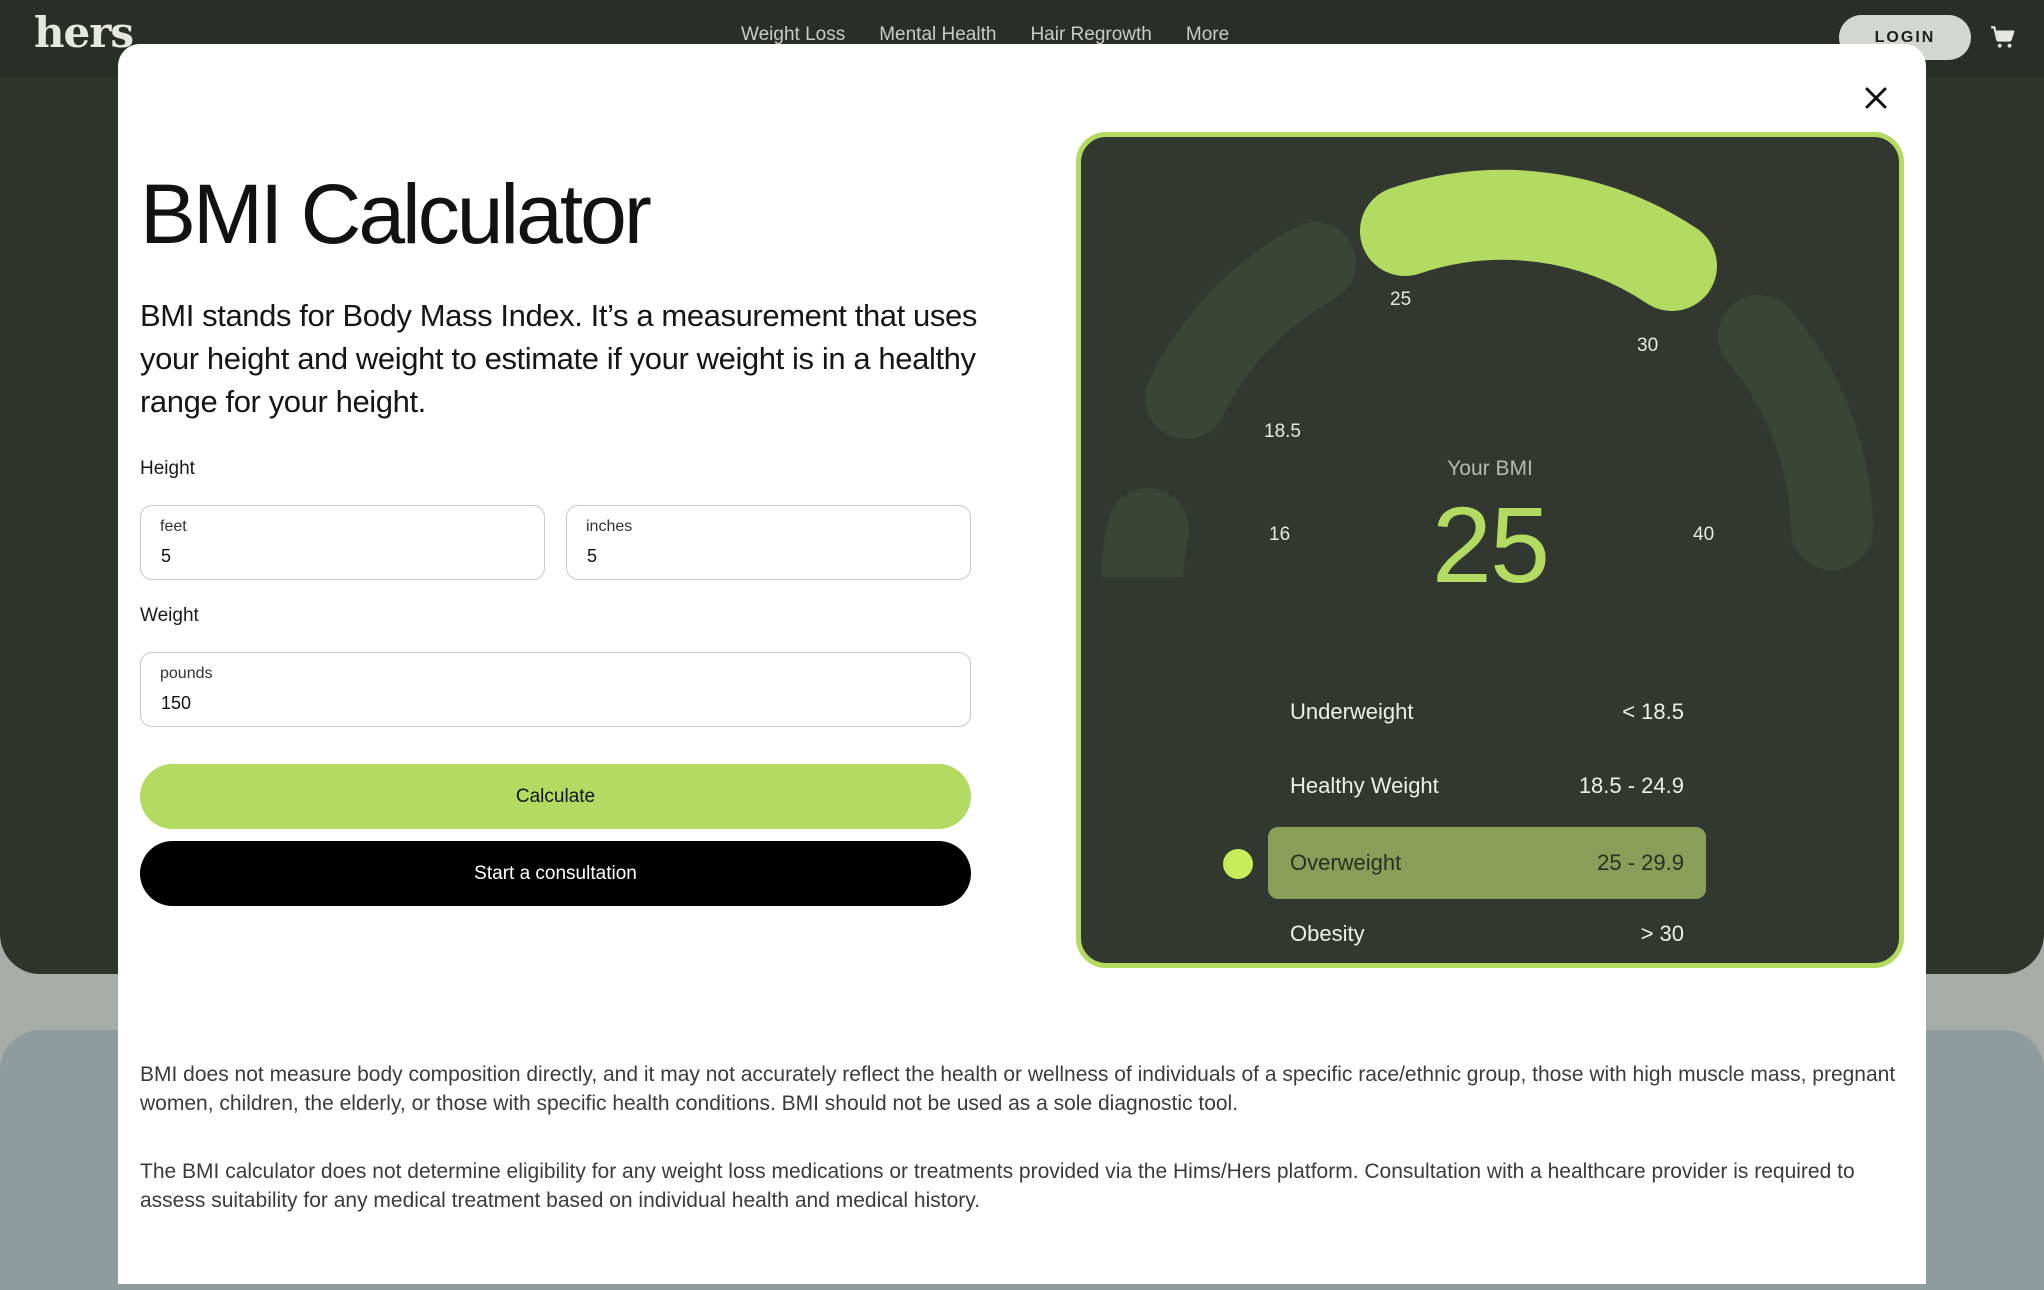 The width and height of the screenshot is (2044, 1290). I want to click on gauge-tick-18-5: 18.5, so click(1282, 431).